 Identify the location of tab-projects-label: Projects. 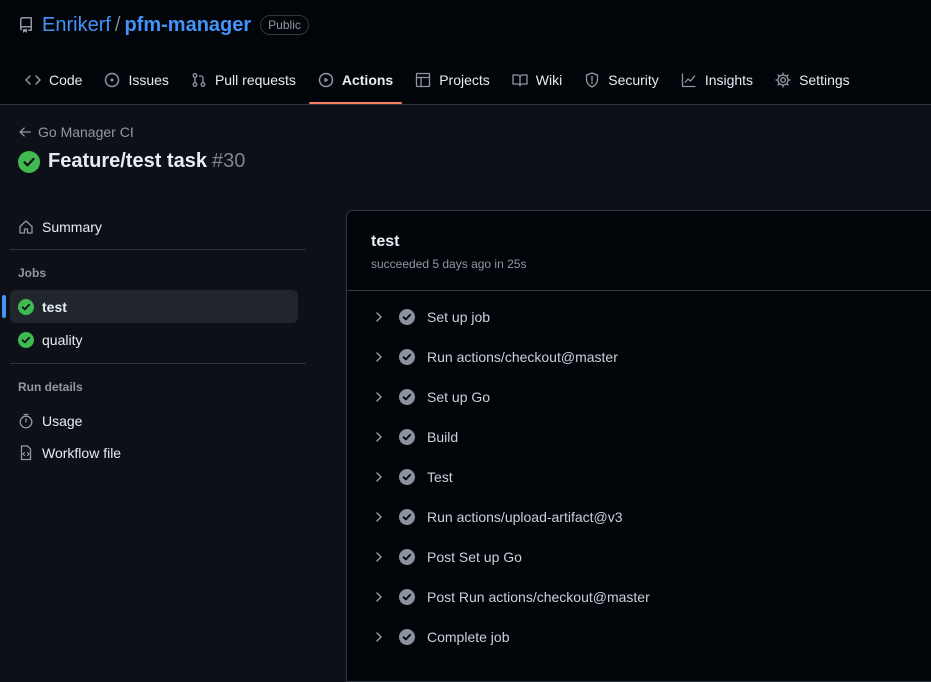
(464, 80).